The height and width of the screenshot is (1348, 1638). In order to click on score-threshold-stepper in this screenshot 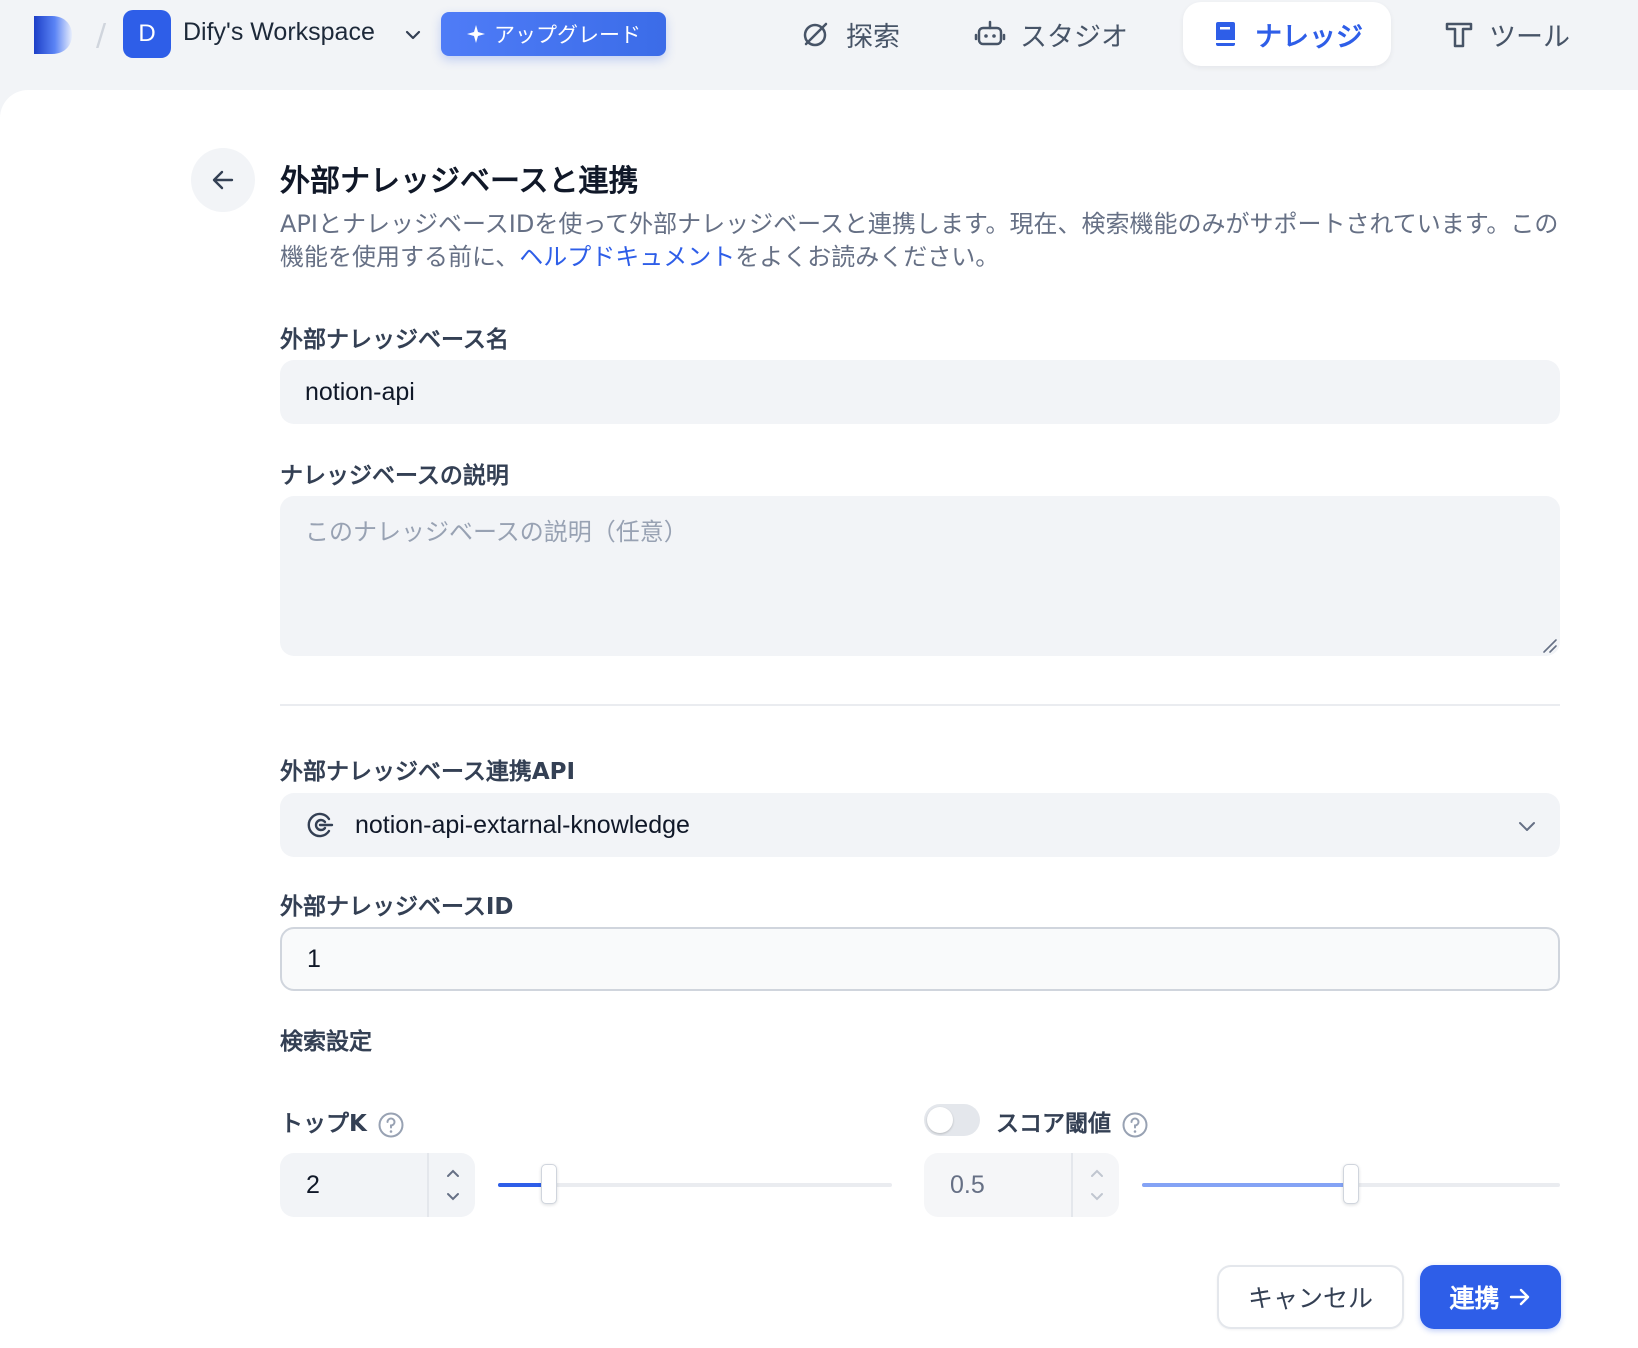, I will do `click(1095, 1185)`.